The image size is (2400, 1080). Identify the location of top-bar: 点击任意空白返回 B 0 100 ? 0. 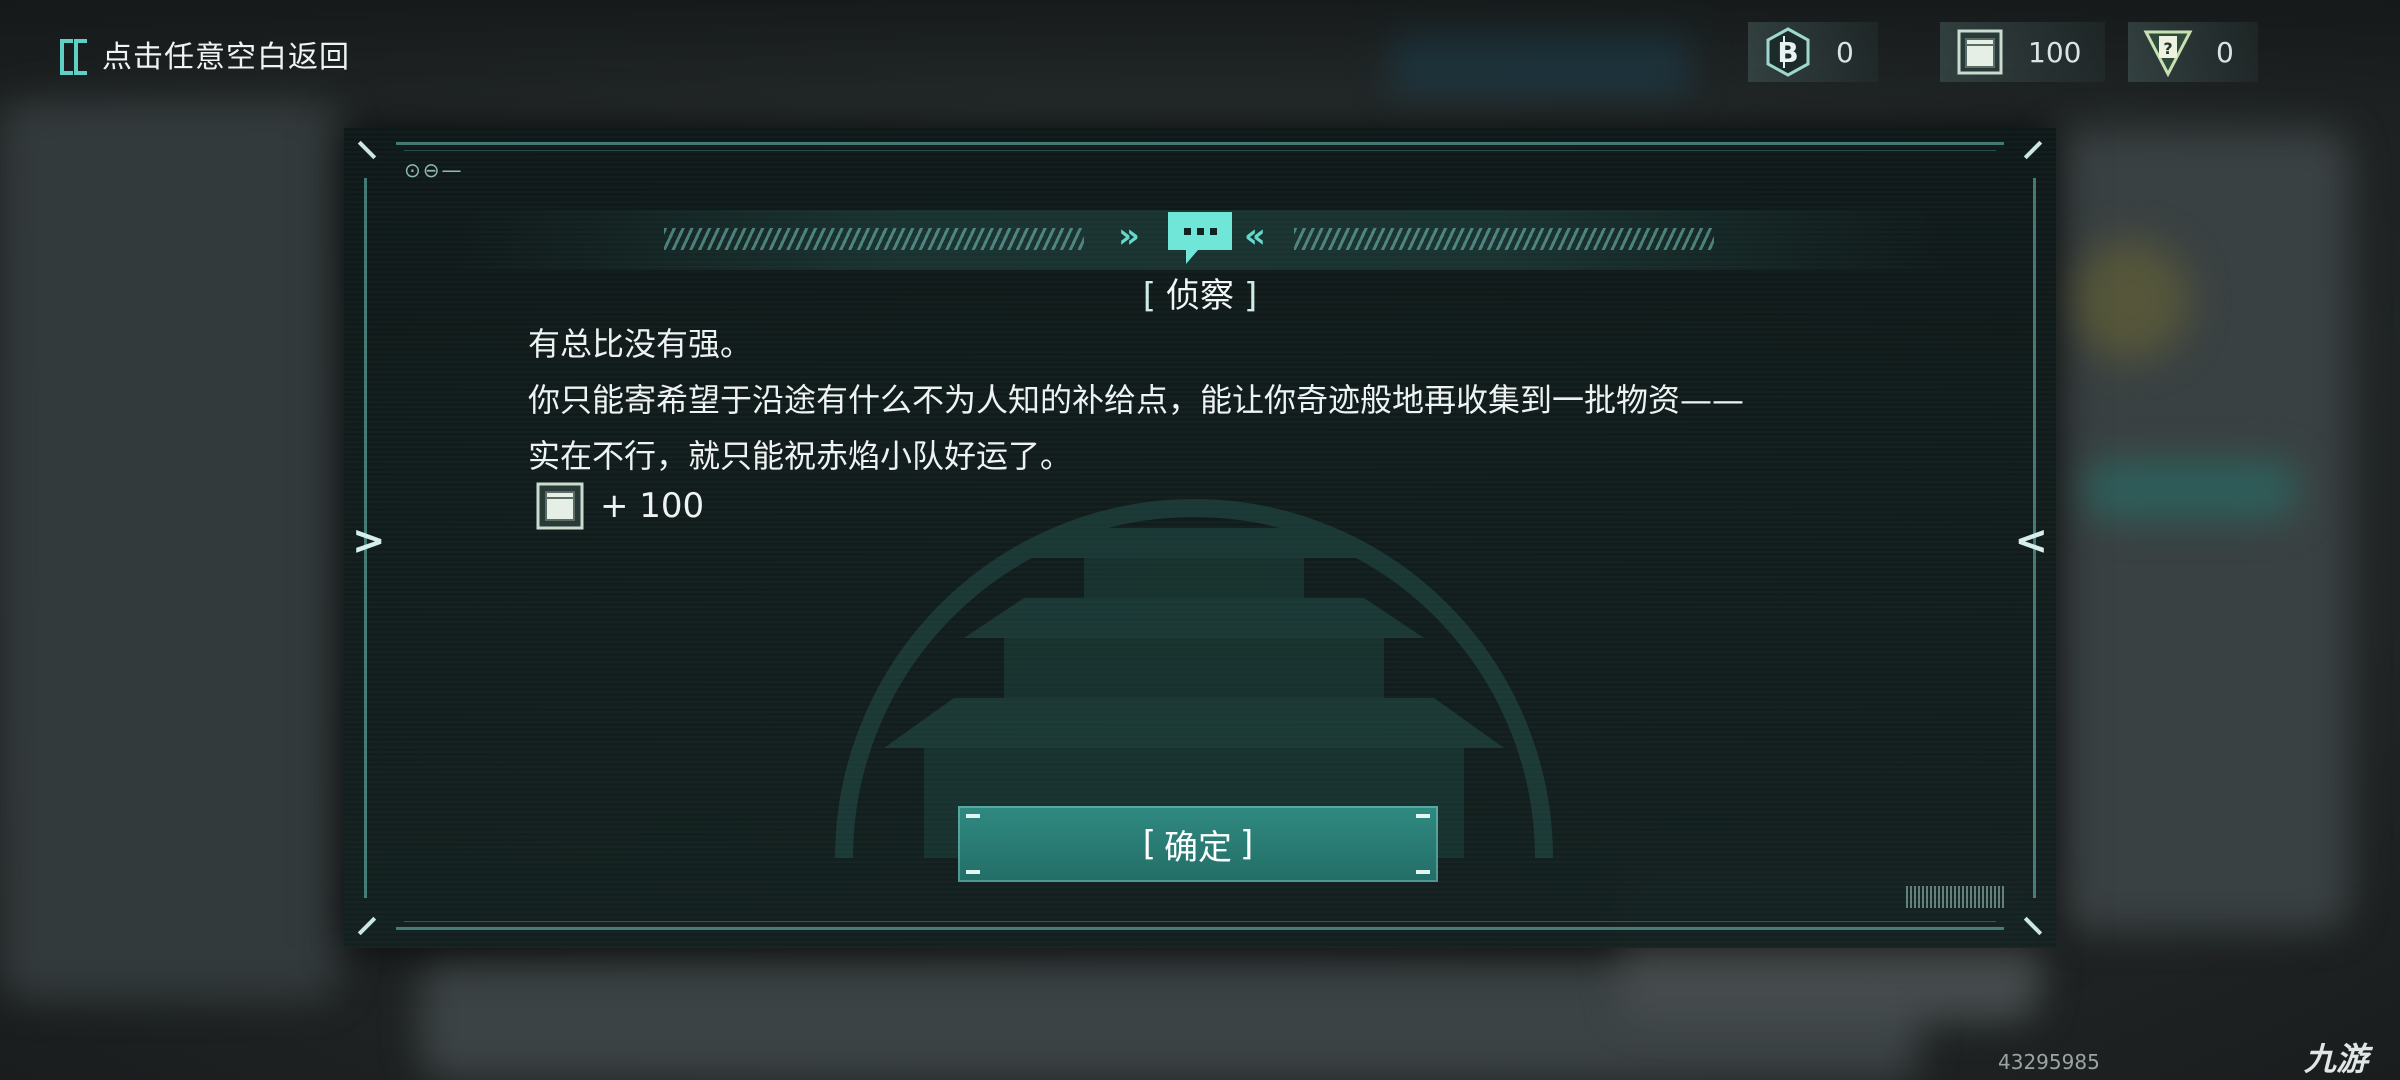
(1200, 55).